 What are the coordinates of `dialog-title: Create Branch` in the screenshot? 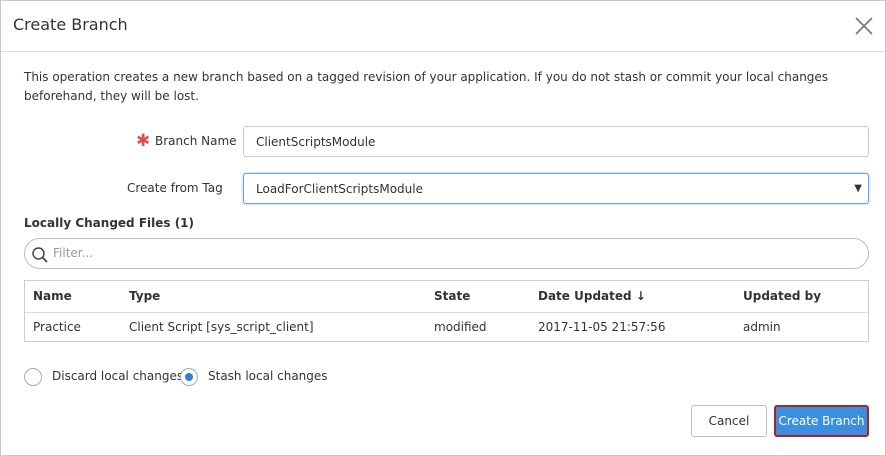 It's located at (70, 24).